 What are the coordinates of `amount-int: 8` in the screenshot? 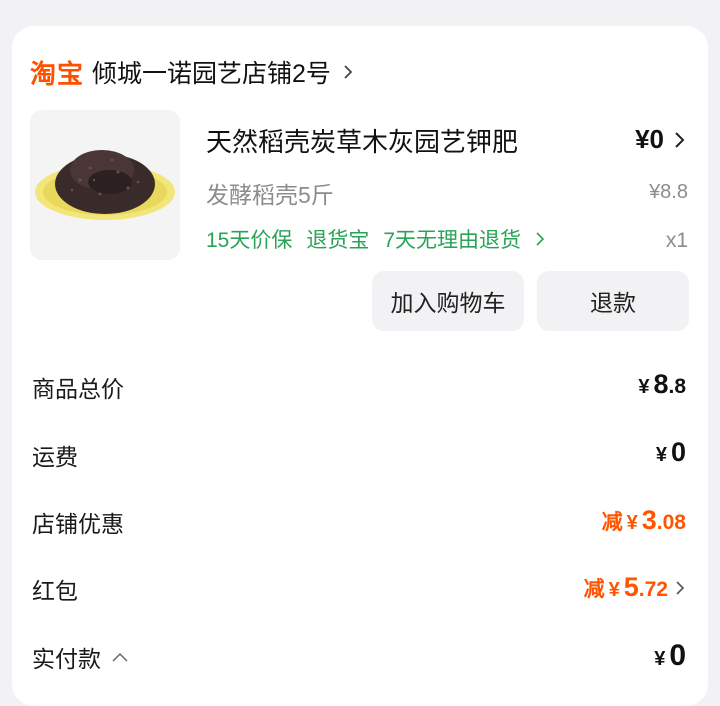 It's located at (661, 384).